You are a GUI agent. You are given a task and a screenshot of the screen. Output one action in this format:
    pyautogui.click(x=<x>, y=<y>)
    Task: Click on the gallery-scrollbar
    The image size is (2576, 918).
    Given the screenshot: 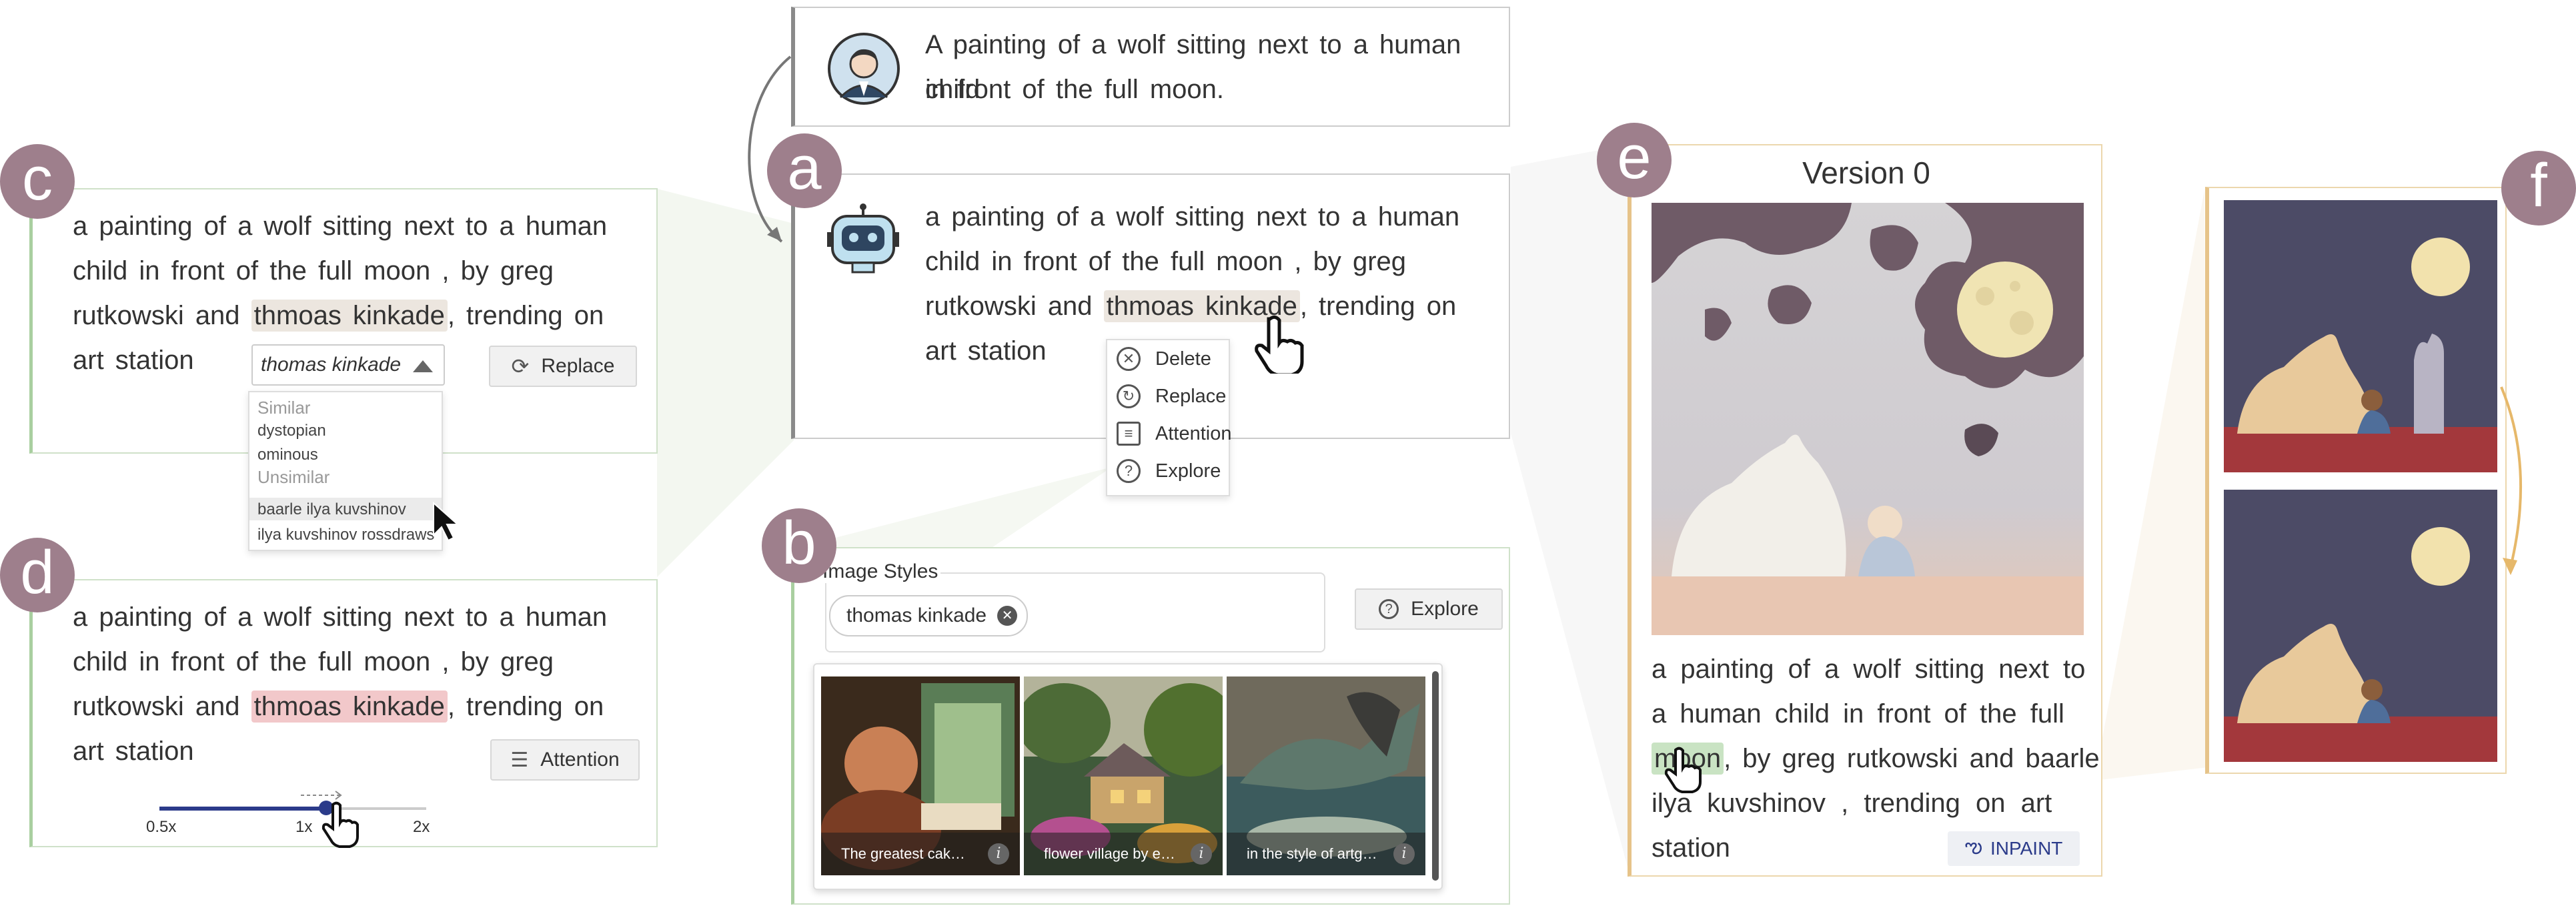 What is the action you would take?
    pyautogui.click(x=1436, y=776)
    